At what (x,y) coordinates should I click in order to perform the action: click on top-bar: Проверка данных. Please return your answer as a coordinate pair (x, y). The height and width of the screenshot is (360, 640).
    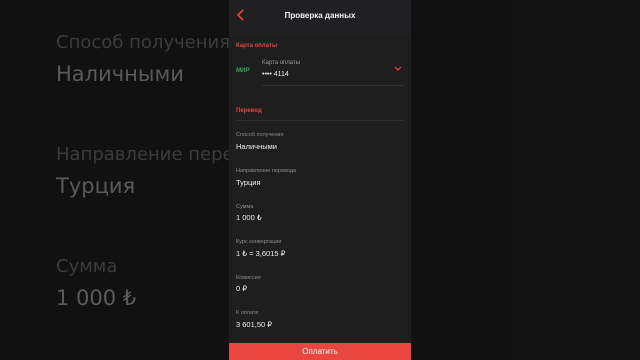
    Looking at the image, I should click on (320, 17).